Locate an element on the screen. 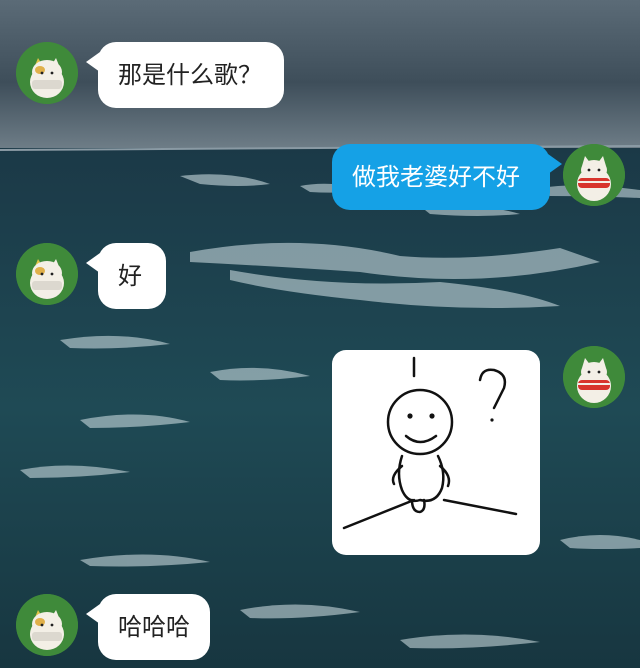 The width and height of the screenshot is (640, 668). message-bubble: 那是什么歌？ is located at coordinates (191, 75).